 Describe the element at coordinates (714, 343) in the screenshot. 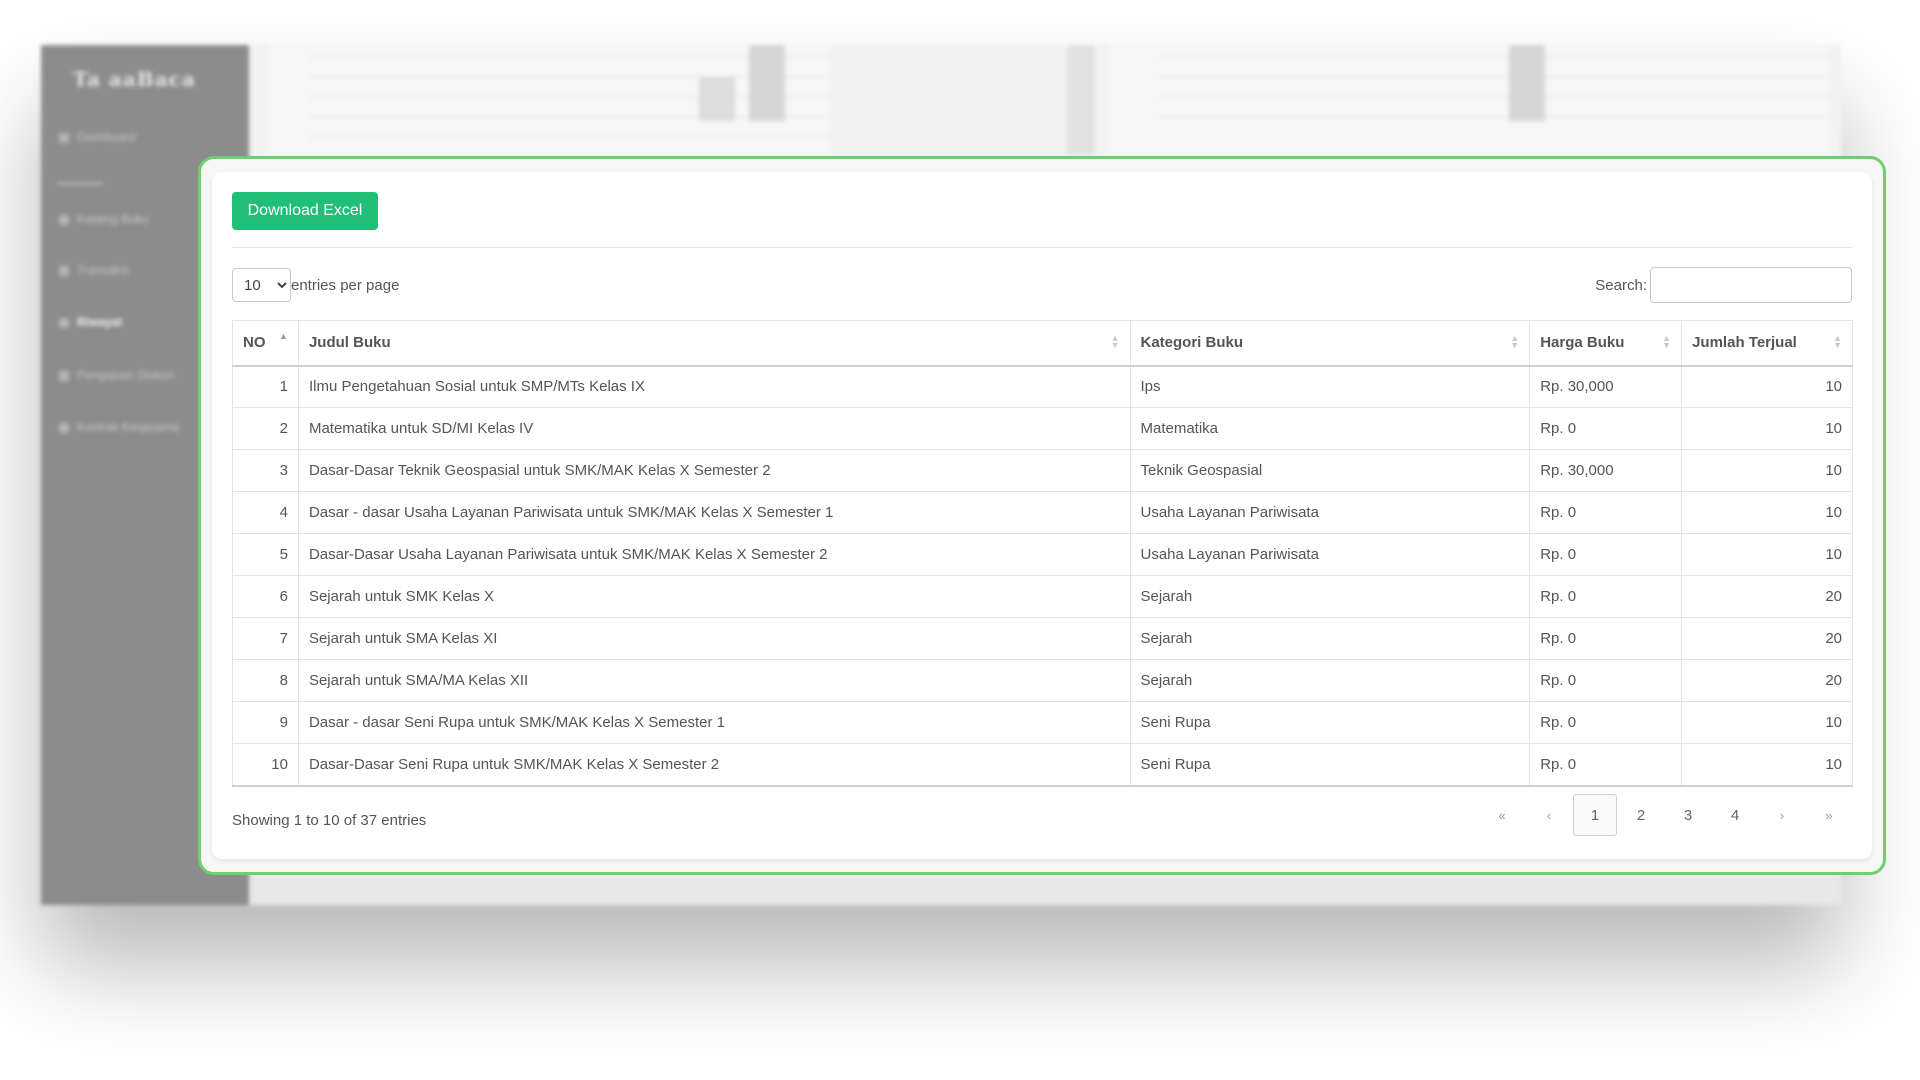

I see `column-header-title: Judul Buku ▲ ▼` at that location.